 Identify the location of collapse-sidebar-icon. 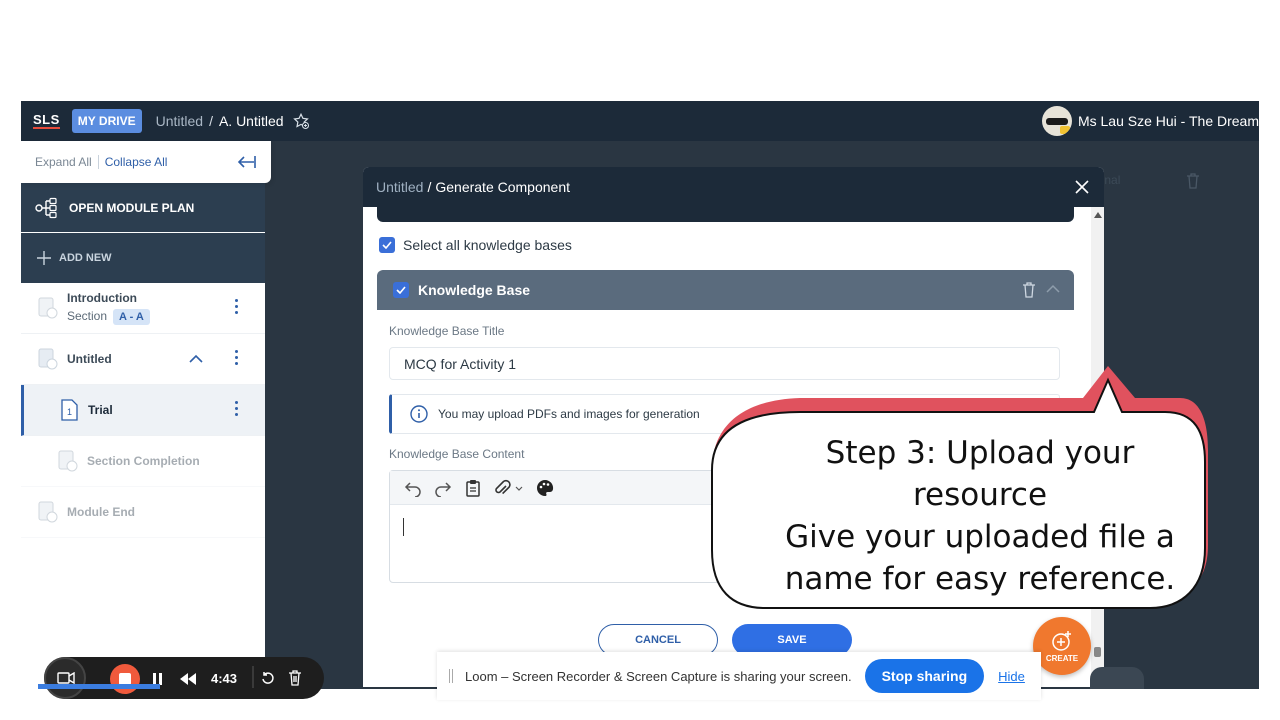
(247, 162).